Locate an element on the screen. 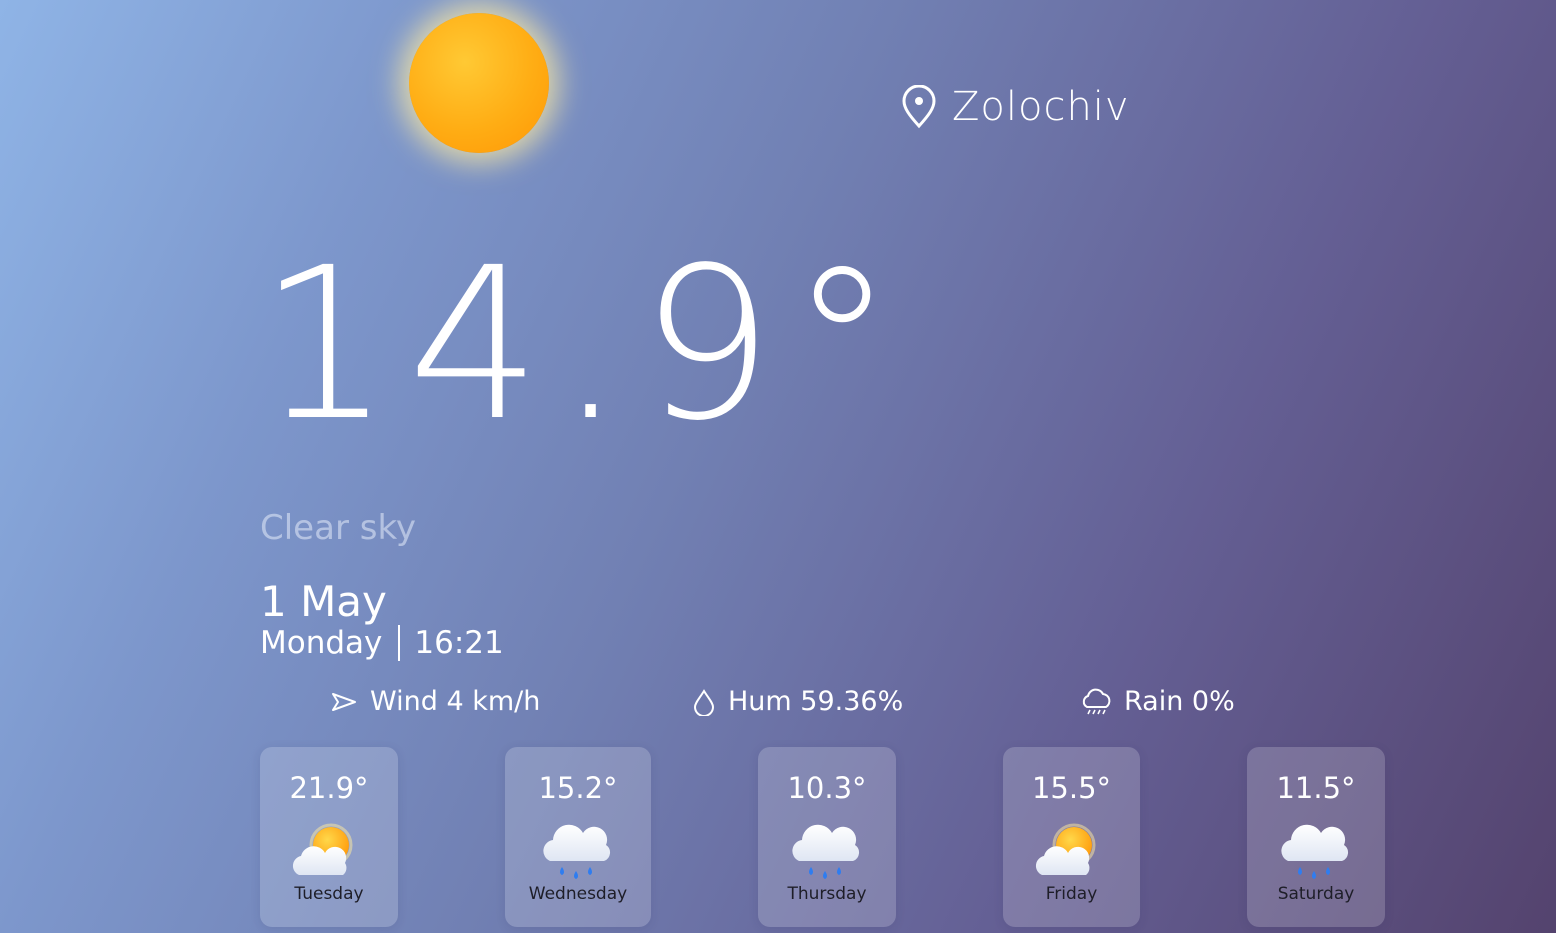  forecast-day: Tuesday is located at coordinates (329, 894).